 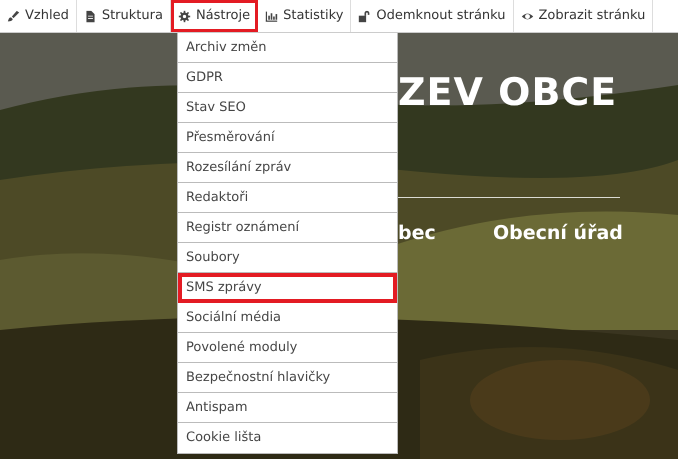 I want to click on brush-icon, so click(x=13, y=16).